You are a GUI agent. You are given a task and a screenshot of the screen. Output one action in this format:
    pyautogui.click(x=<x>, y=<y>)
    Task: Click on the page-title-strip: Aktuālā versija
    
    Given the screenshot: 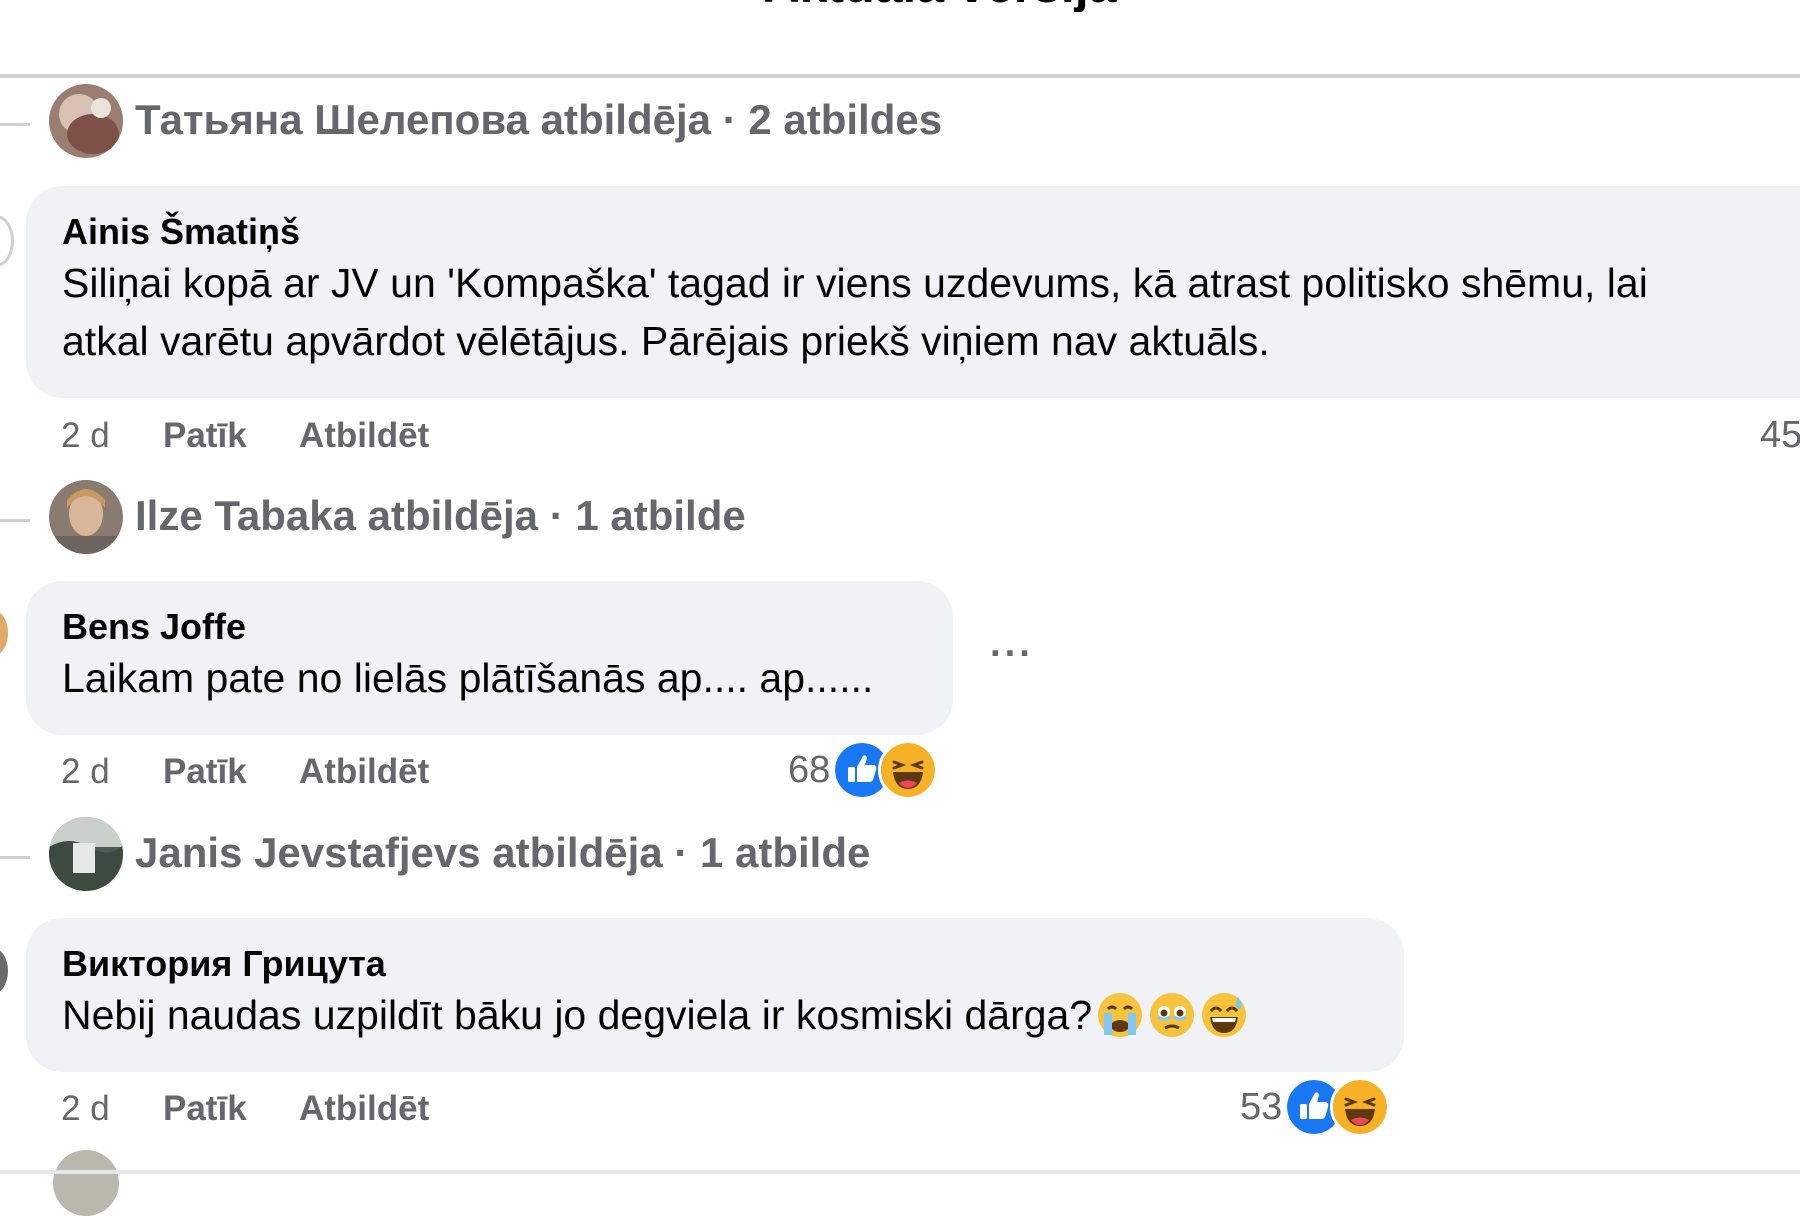 What is the action you would take?
    pyautogui.click(x=900, y=6)
    